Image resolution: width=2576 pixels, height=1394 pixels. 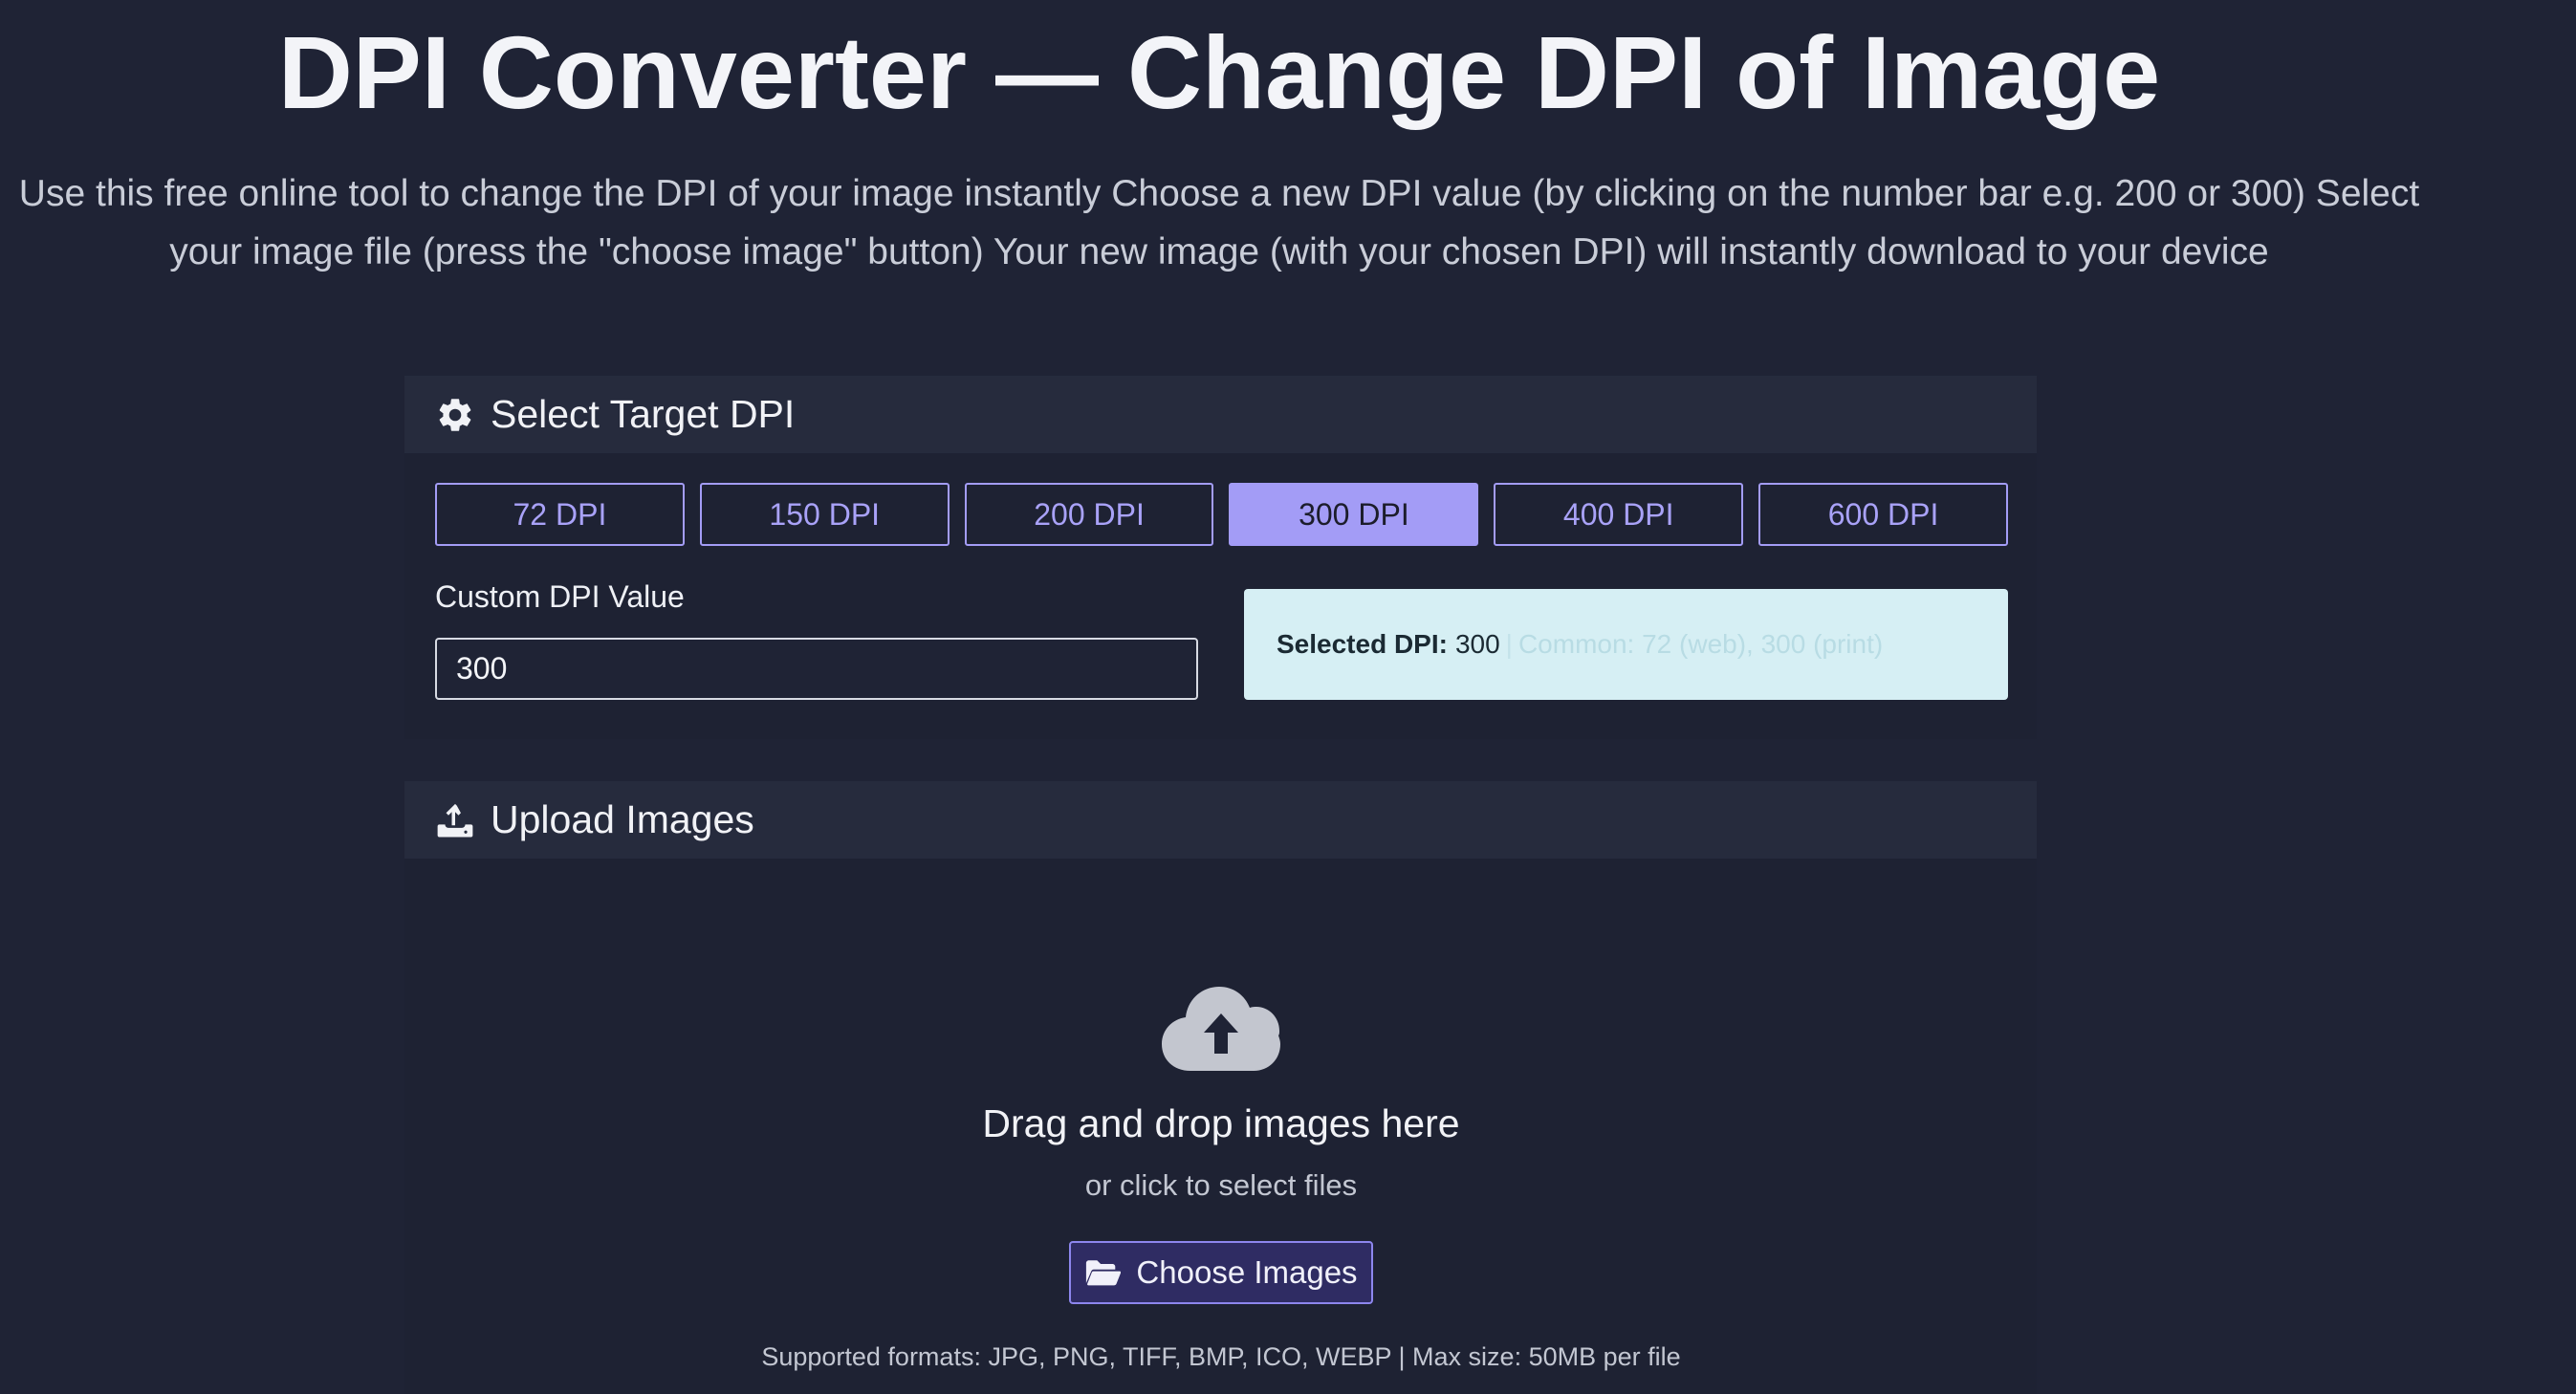 I want to click on choose-images-label: Choose Images, so click(x=1247, y=1272).